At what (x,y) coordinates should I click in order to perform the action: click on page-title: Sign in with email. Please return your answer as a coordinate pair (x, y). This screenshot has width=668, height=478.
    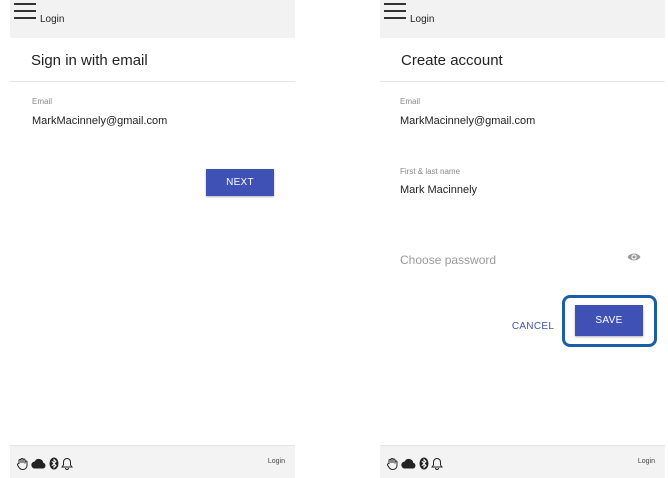
    Looking at the image, I should click on (89, 60).